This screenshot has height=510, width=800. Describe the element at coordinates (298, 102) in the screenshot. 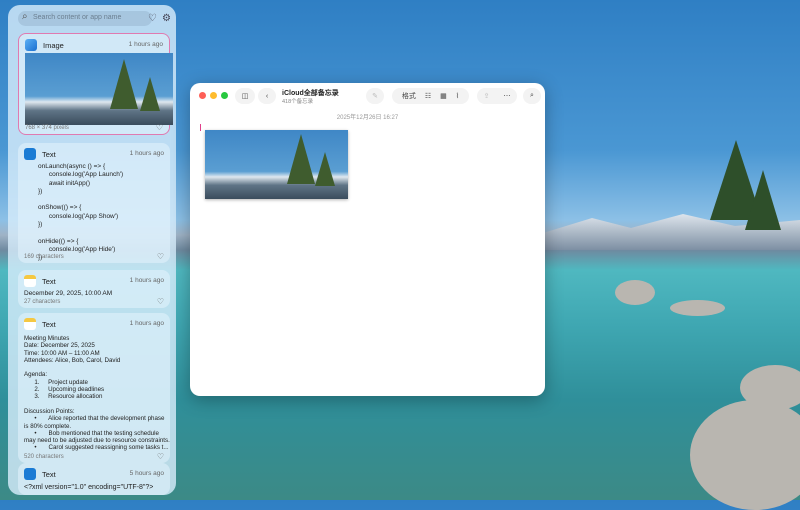

I see `note-count: 418个备忘录` at that location.